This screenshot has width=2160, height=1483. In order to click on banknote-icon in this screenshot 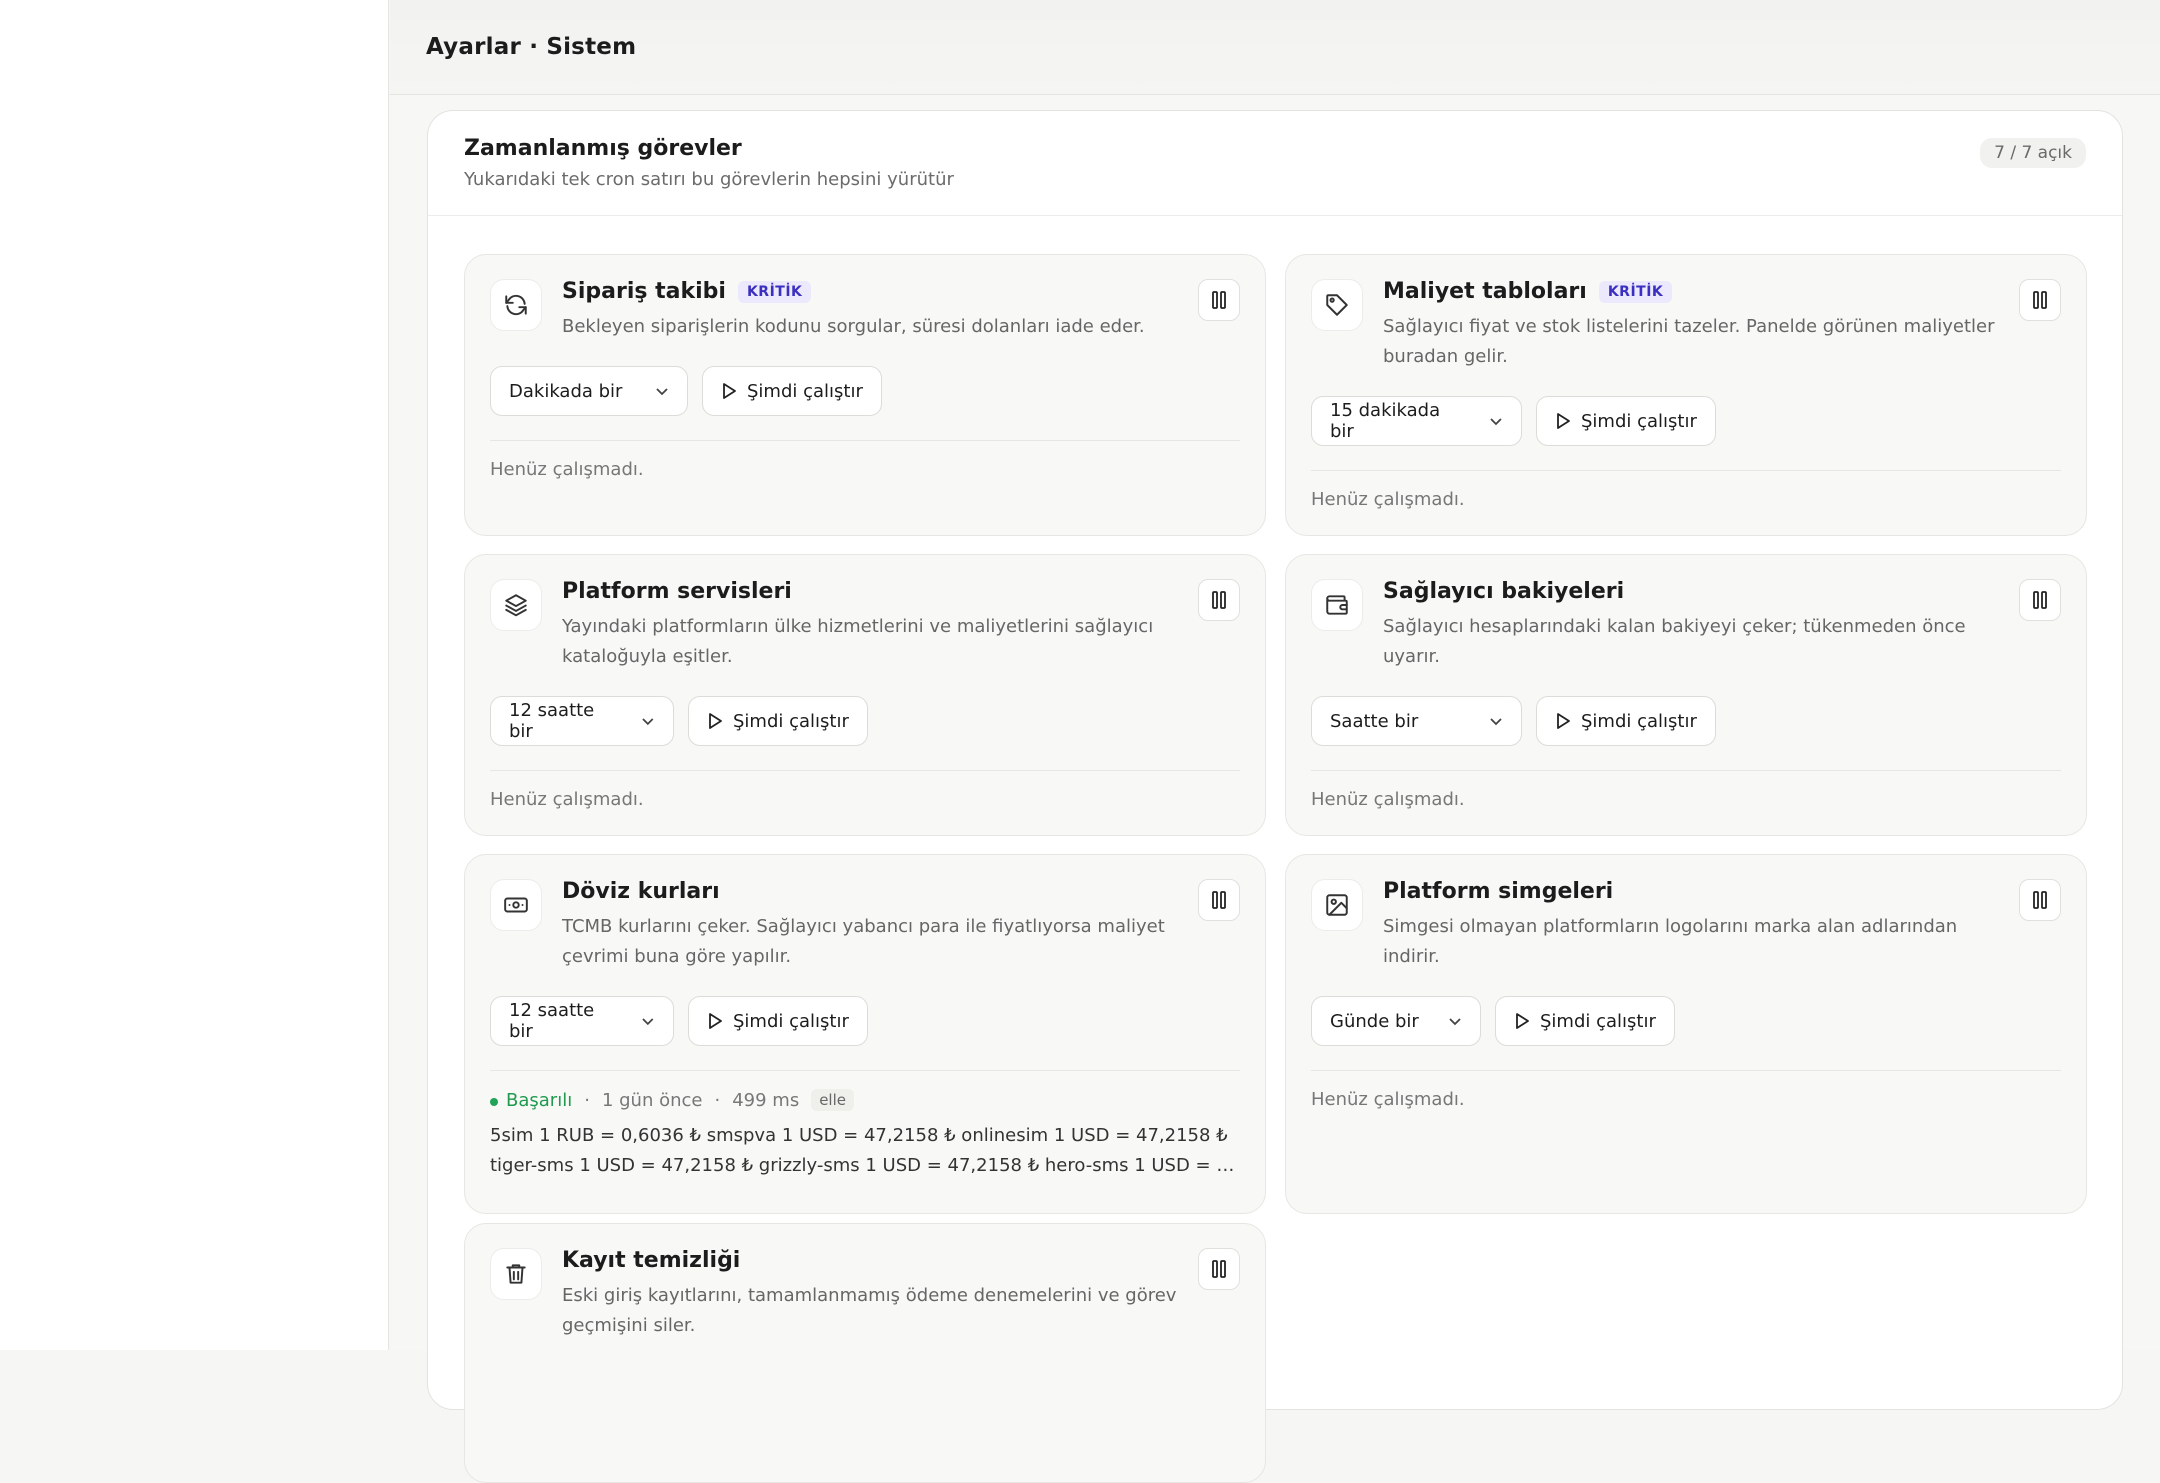, I will do `click(516, 905)`.